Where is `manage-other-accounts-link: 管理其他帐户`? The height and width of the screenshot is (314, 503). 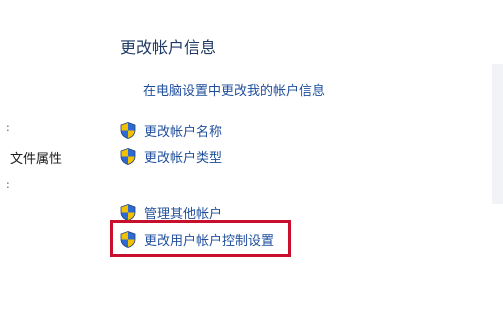 manage-other-accounts-link: 管理其他帐户 is located at coordinates (171, 212).